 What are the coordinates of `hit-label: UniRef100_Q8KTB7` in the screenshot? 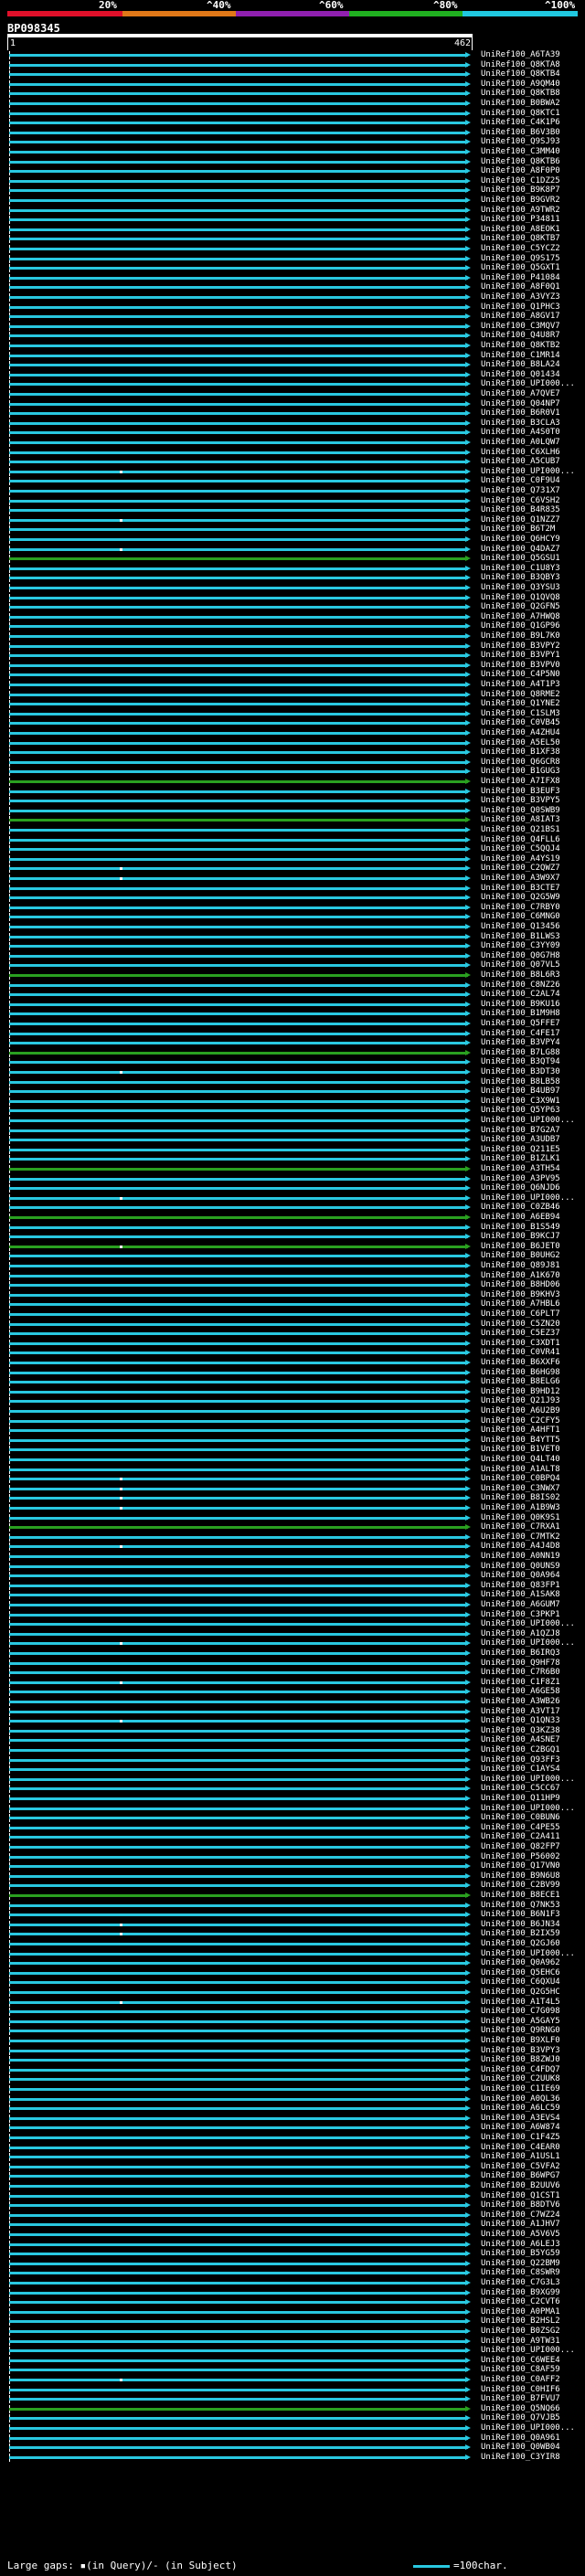 It's located at (520, 239).